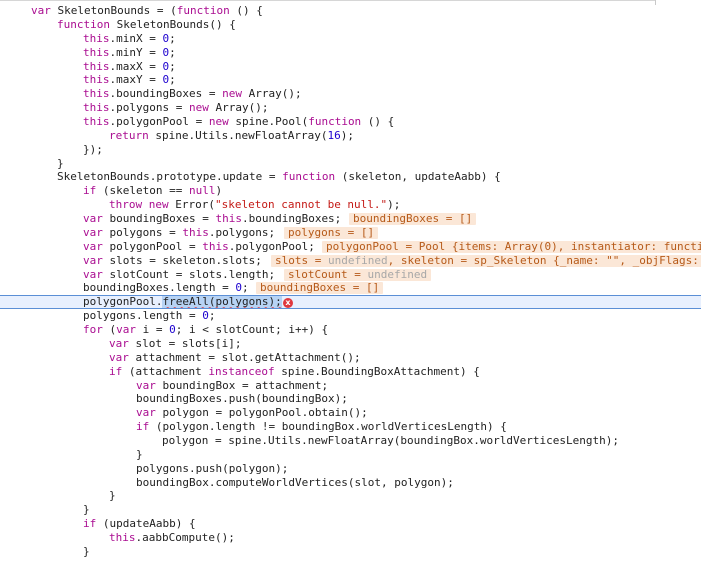 This screenshot has height=561, width=701. What do you see at coordinates (129, 39) in the screenshot?
I see `code-text: this.minX = 0;` at bounding box center [129, 39].